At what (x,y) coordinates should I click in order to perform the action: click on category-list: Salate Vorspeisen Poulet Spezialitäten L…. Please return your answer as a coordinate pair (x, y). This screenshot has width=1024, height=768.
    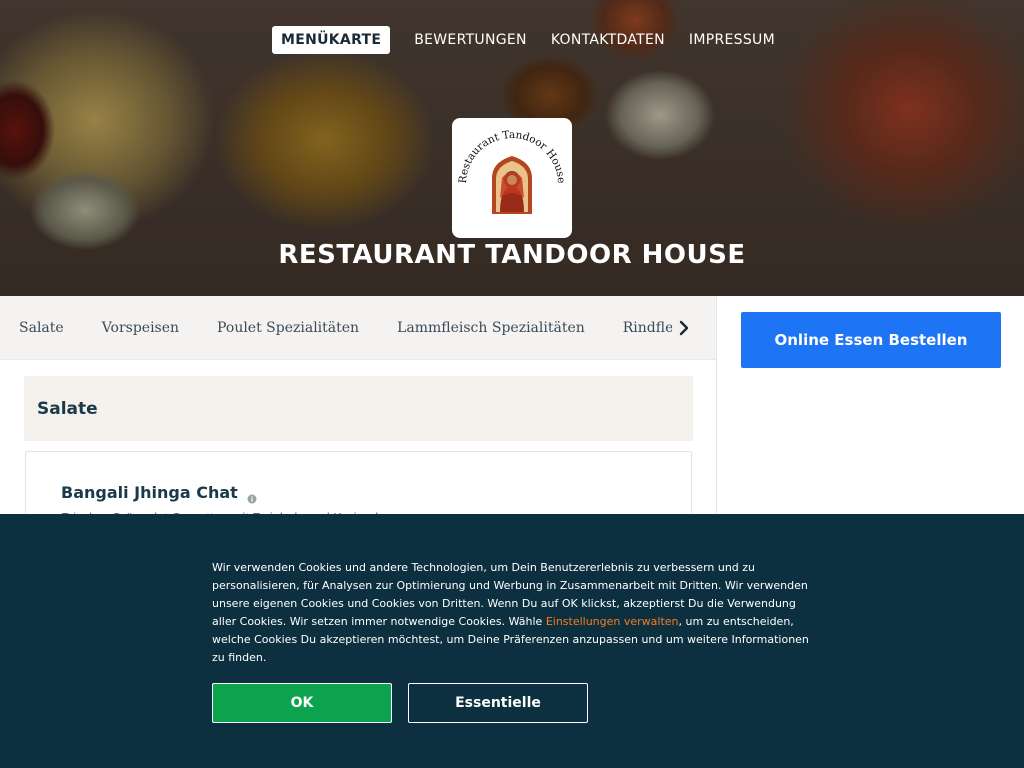
    Looking at the image, I should click on (336, 328).